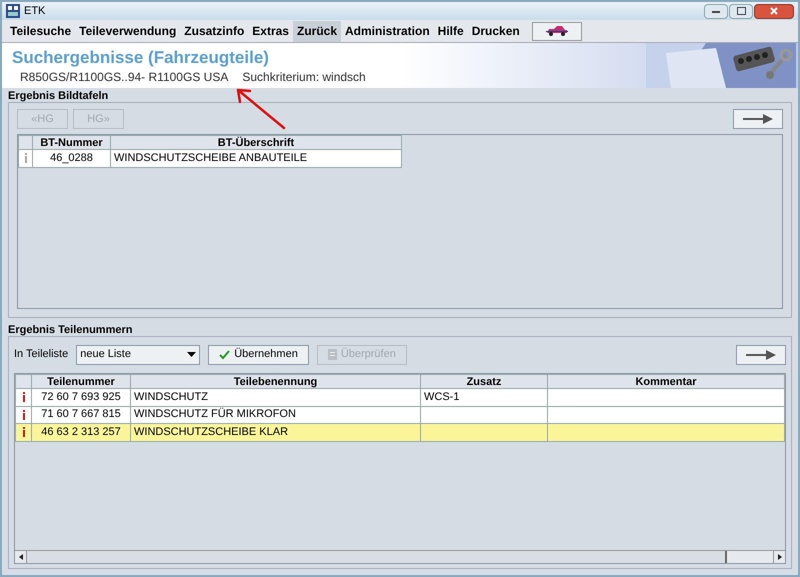 Image resolution: width=800 pixels, height=577 pixels. What do you see at coordinates (71, 330) in the screenshot?
I see `section-title: Ergebnis Teilenummern` at bounding box center [71, 330].